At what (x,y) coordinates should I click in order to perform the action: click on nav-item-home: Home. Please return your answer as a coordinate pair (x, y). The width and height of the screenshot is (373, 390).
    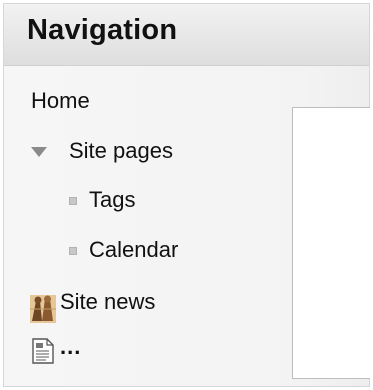
    Looking at the image, I should click on (60, 101).